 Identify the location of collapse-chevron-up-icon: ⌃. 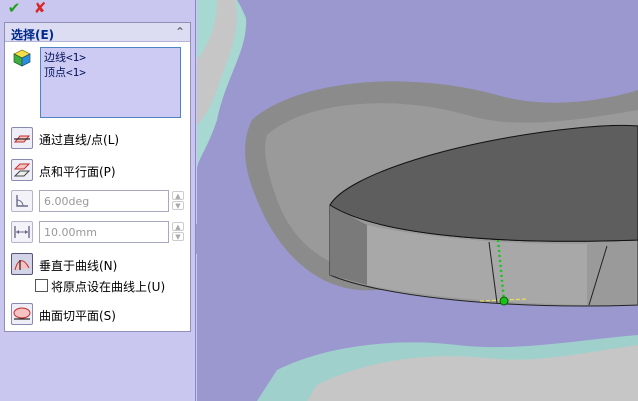
(180, 32).